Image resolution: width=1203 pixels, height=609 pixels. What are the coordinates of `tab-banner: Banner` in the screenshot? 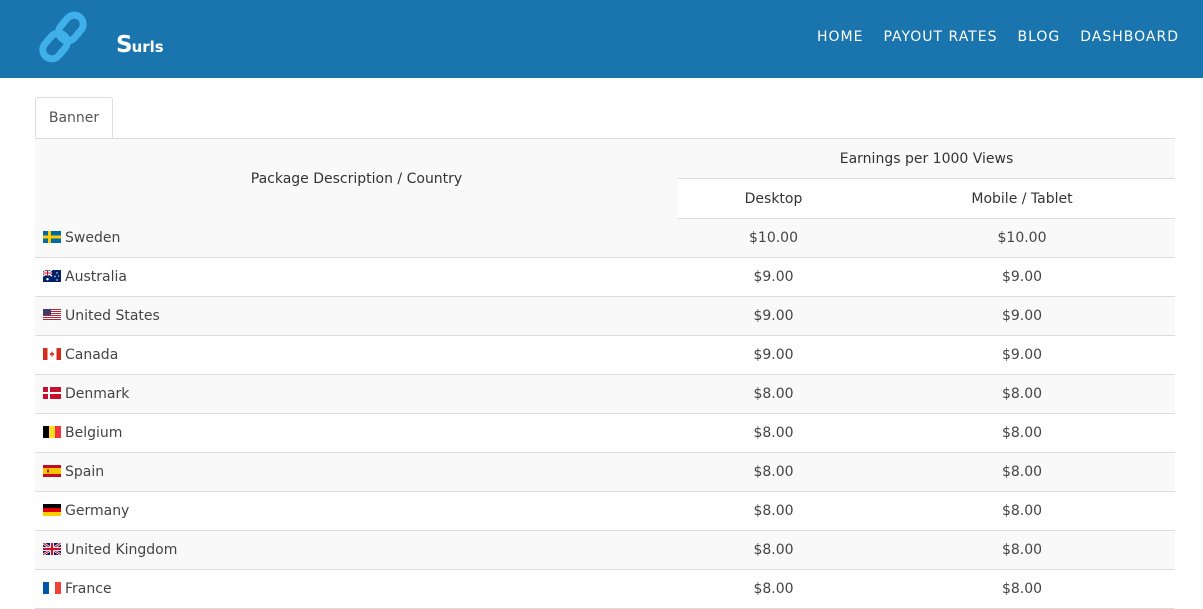 It's located at (74, 117).